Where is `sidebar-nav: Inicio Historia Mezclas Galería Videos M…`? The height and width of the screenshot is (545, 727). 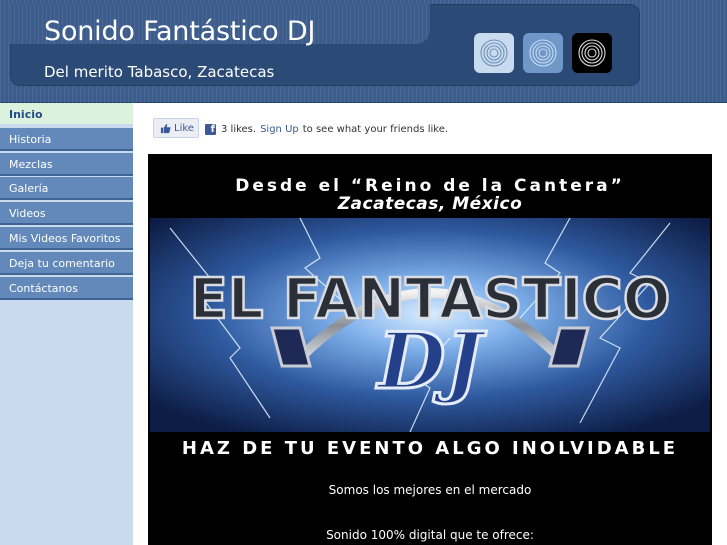
sidebar-nav: Inicio Historia Mezclas Galería Videos M… is located at coordinates (66, 324).